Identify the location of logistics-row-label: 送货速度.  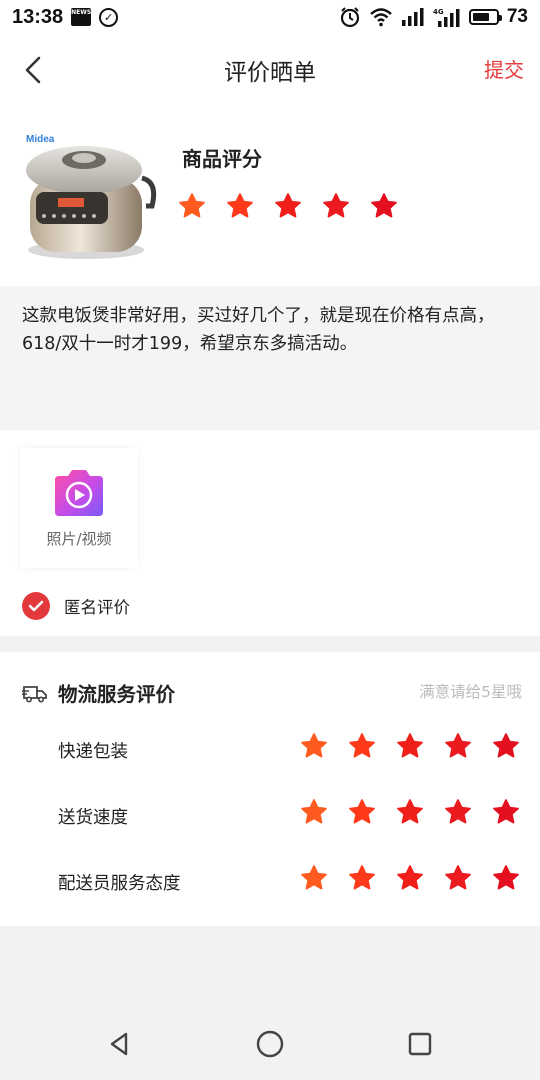
(93, 818).